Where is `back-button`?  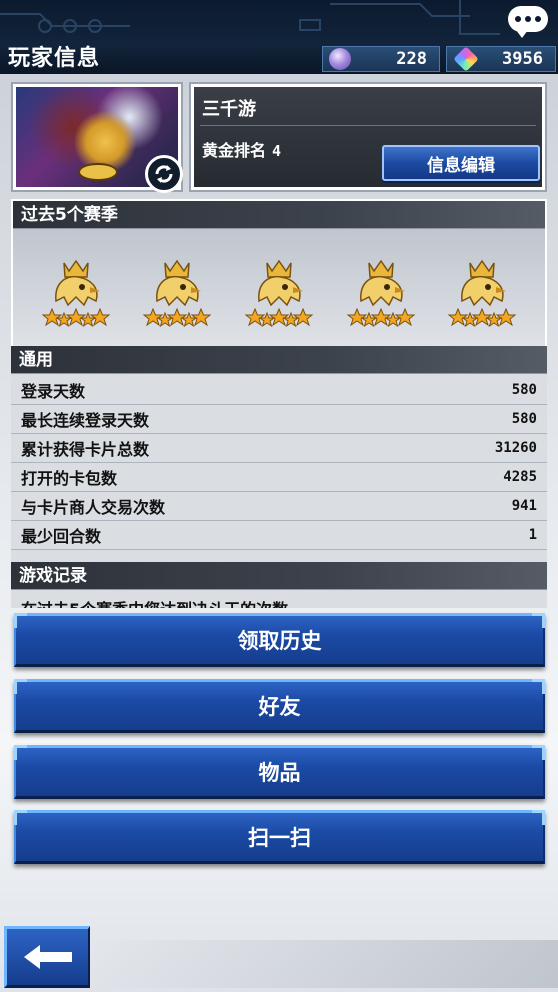 back-button is located at coordinates (47, 957).